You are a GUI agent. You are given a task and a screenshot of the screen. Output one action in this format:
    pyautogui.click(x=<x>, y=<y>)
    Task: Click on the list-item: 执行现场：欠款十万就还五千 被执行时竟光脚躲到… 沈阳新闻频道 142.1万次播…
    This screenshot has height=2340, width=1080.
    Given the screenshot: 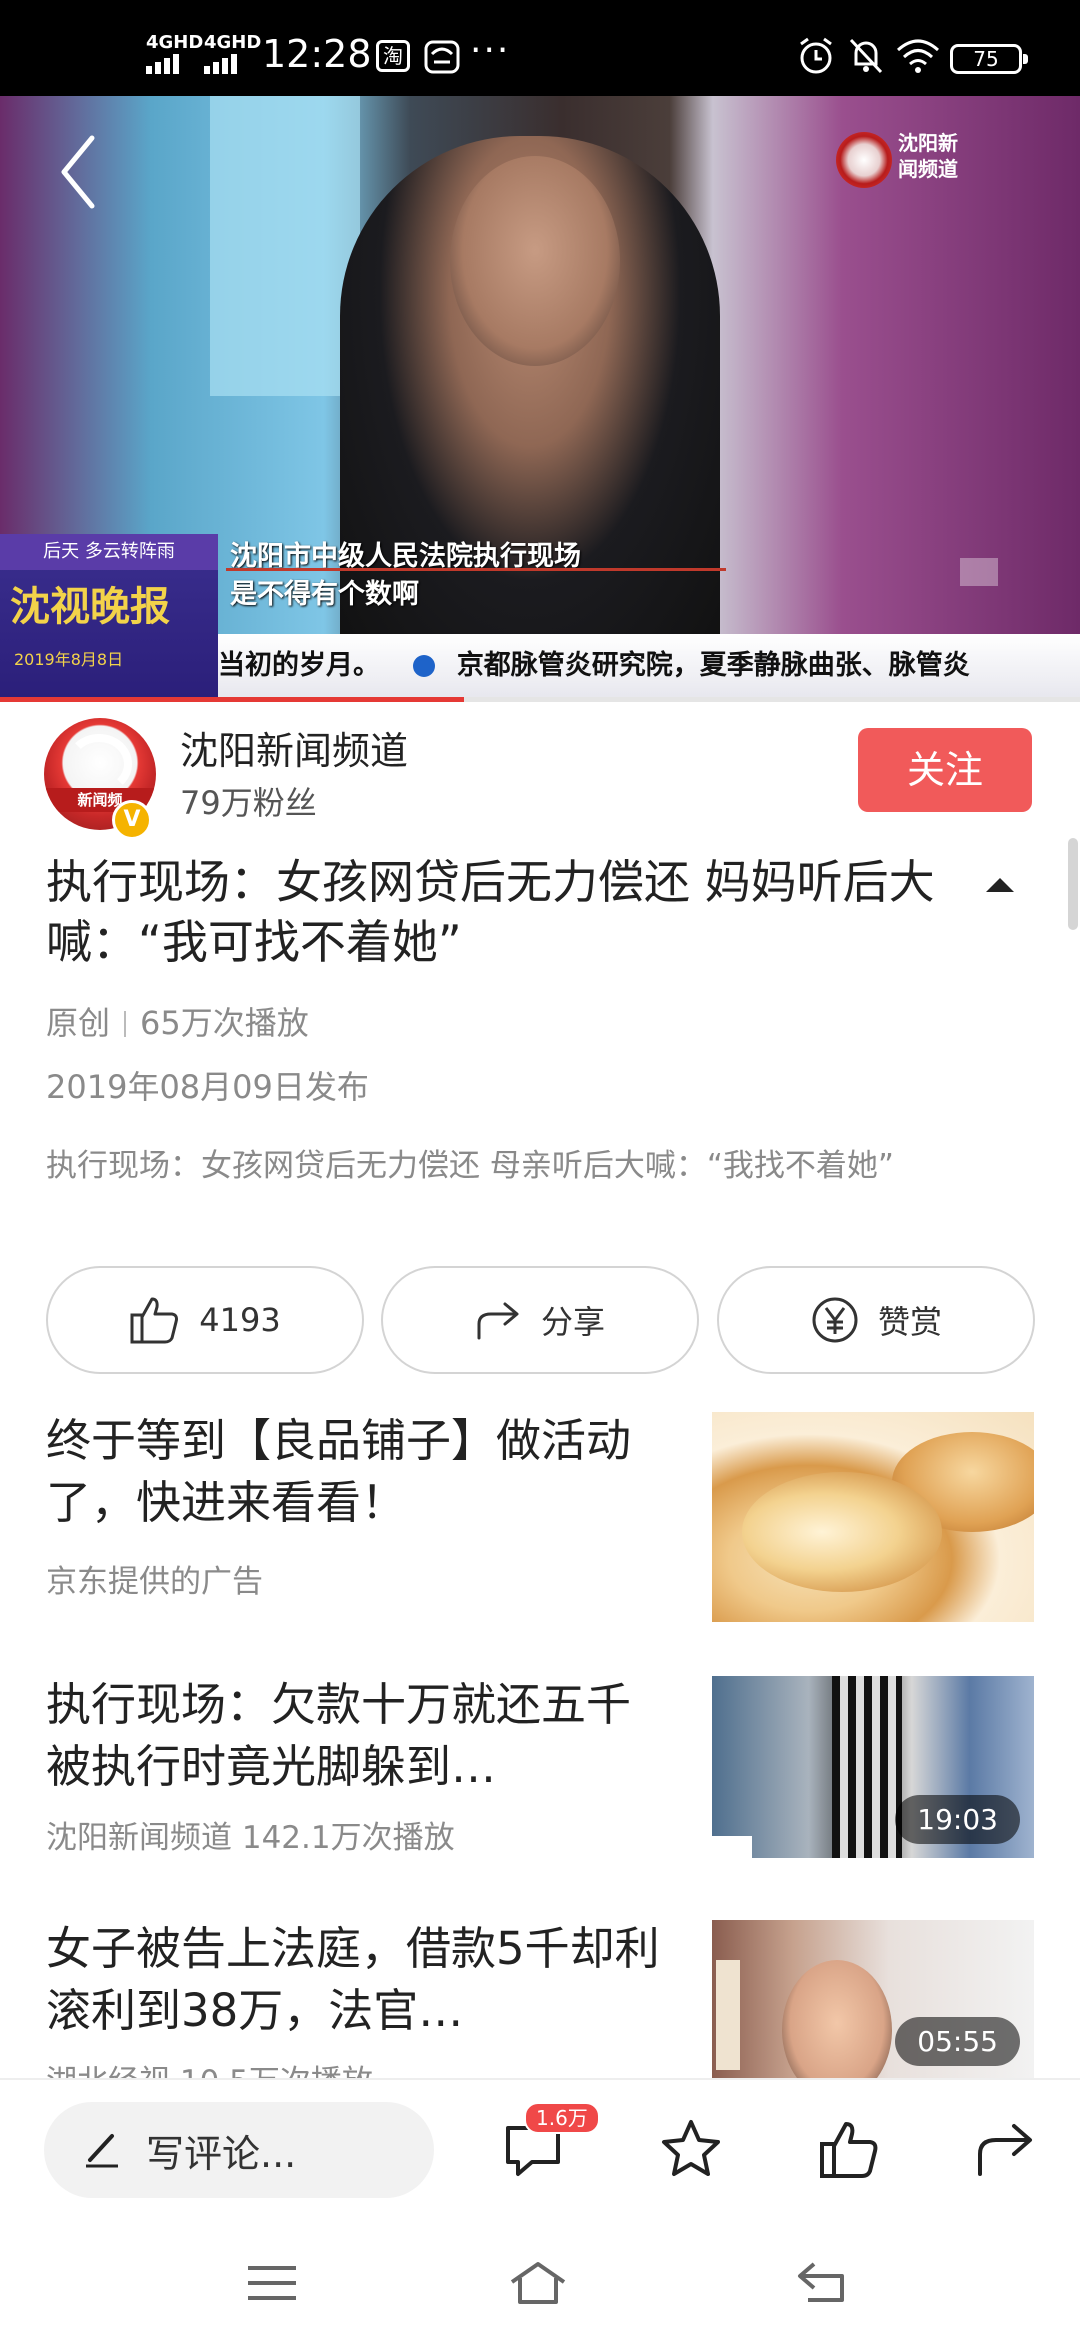 What is the action you would take?
    pyautogui.click(x=540, y=1768)
    